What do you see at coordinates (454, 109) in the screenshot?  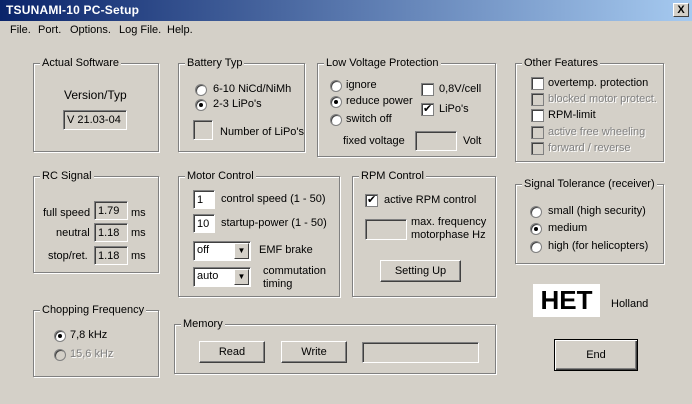 I see `lv-lipos-label: LiPo's` at bounding box center [454, 109].